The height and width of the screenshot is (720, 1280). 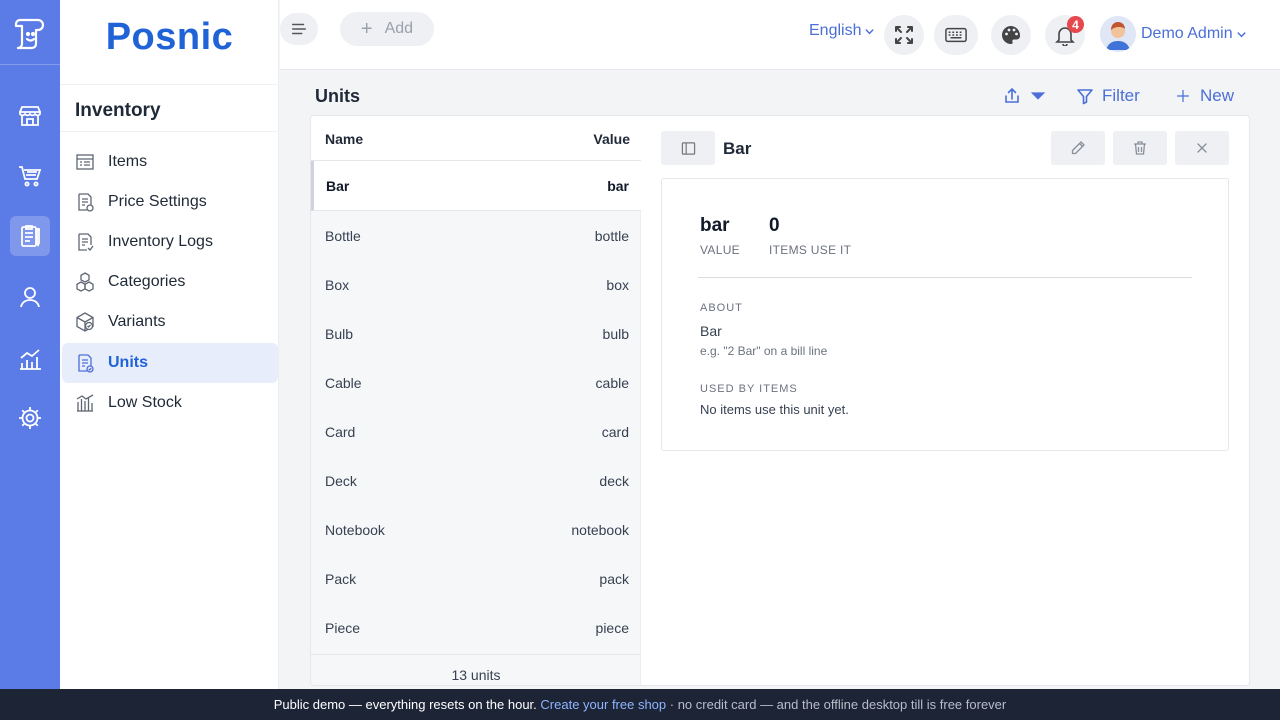 What do you see at coordinates (399, 28) in the screenshot?
I see `add-button-label: Add` at bounding box center [399, 28].